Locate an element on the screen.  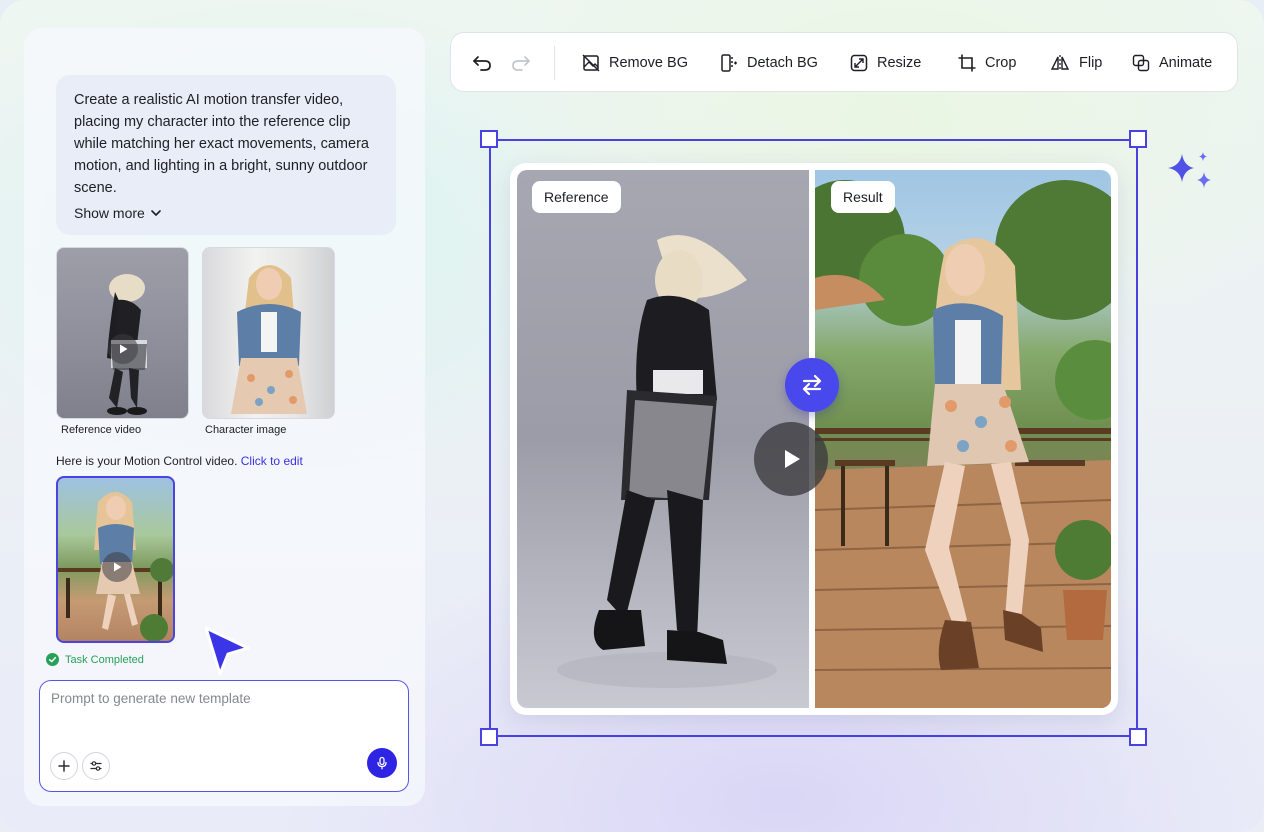
remove-bg-icon is located at coordinates (591, 63).